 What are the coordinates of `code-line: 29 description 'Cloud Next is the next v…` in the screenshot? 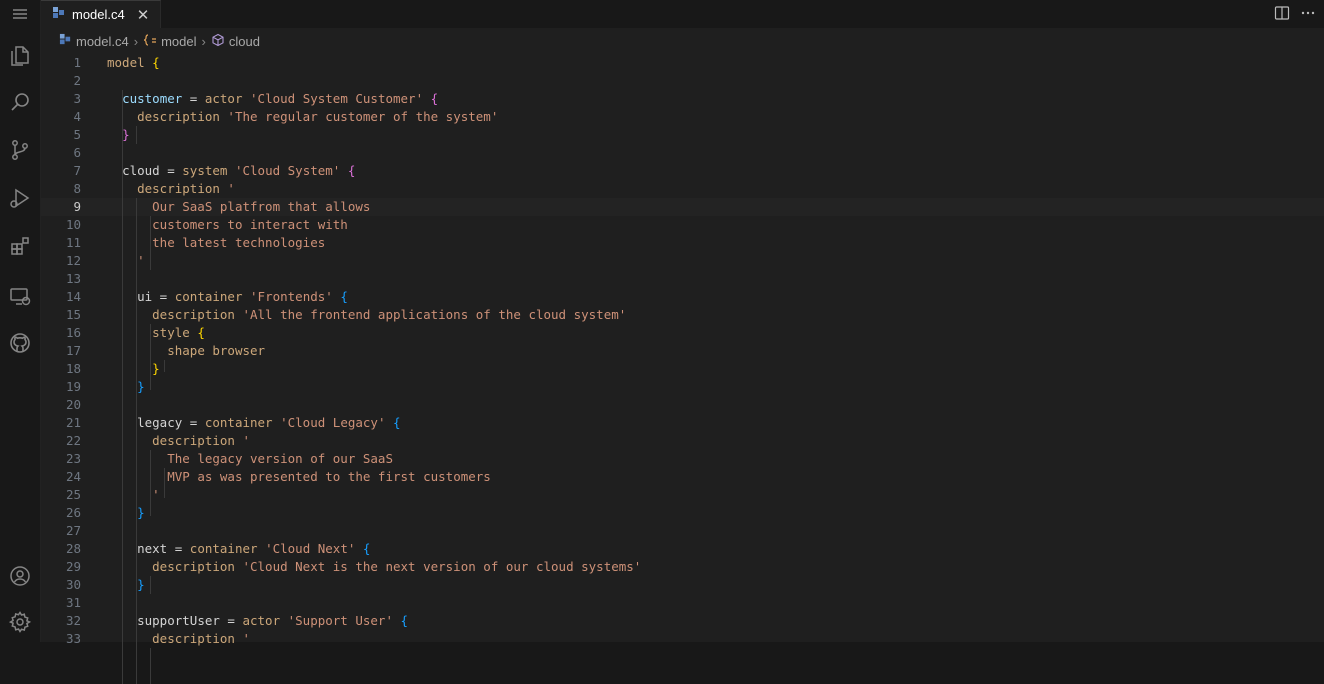 It's located at (682, 567).